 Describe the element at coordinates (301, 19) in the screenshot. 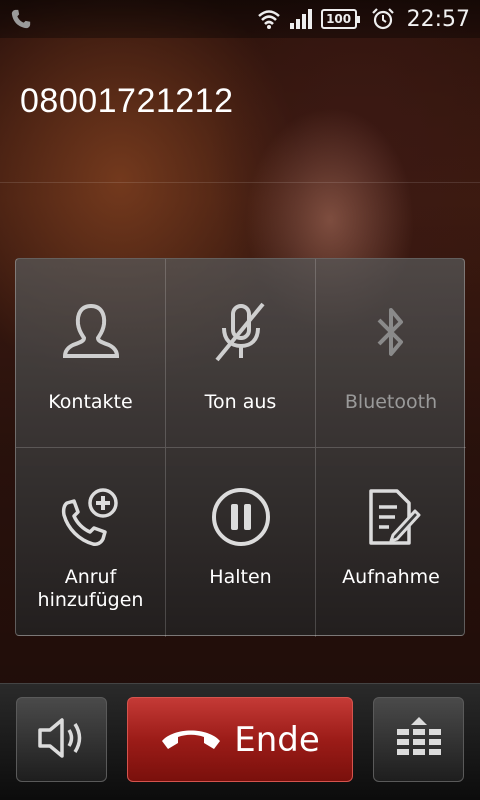

I see `signal-icon` at that location.